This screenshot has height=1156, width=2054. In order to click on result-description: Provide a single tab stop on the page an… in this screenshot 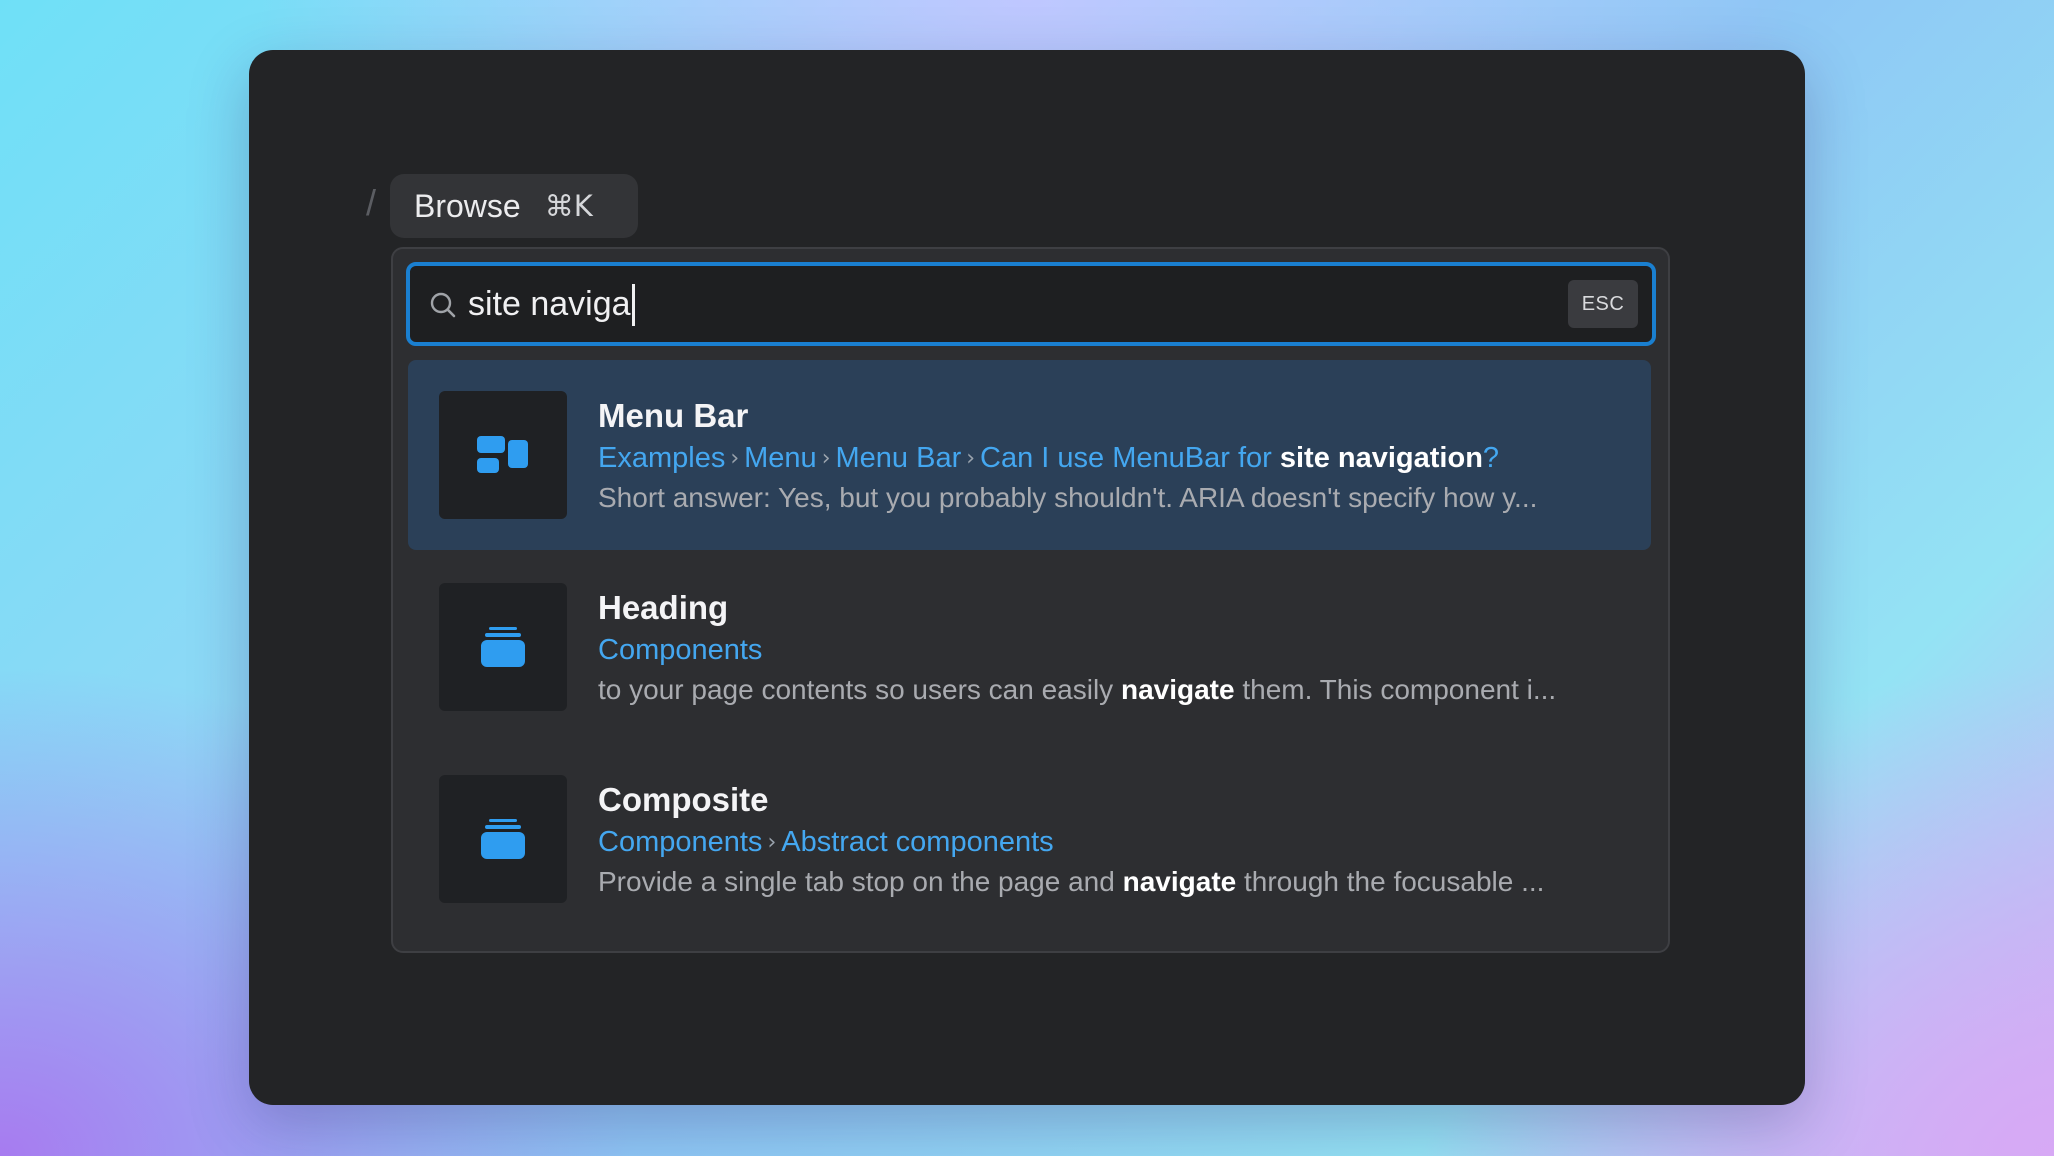, I will do `click(1071, 882)`.